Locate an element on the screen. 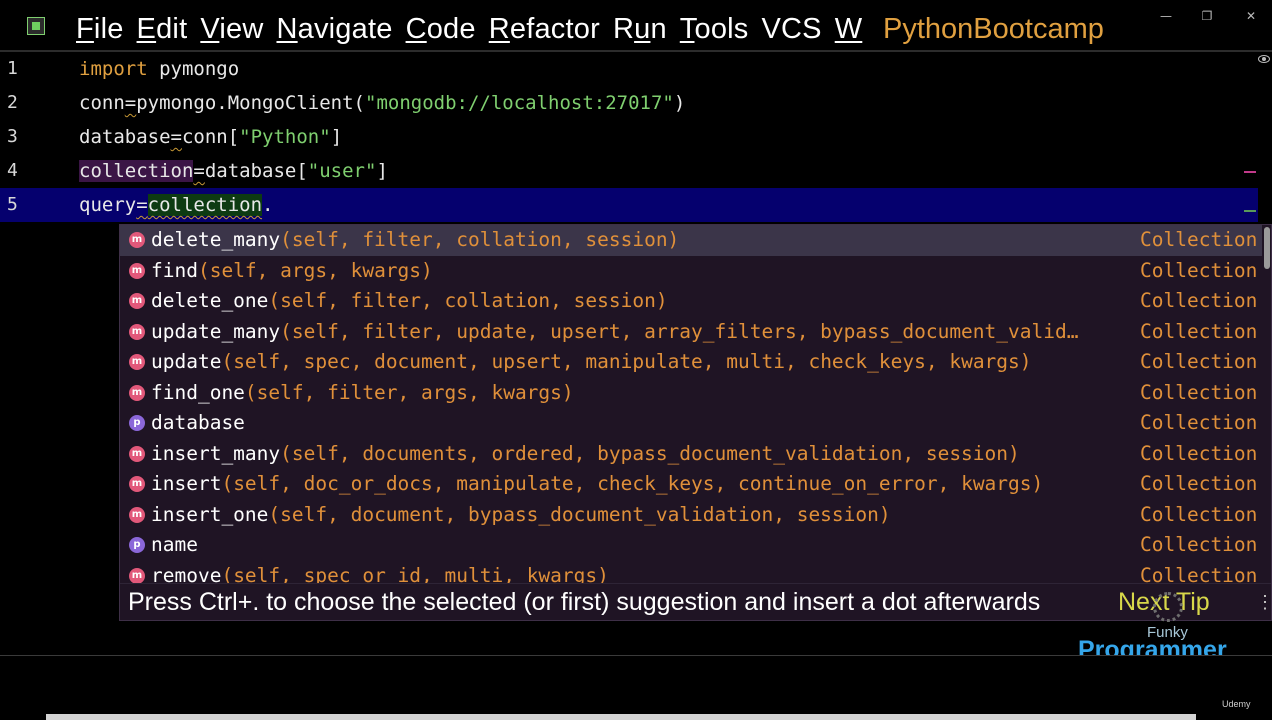 The width and height of the screenshot is (1272, 720). warning-stripe-mark is located at coordinates (1250, 211).